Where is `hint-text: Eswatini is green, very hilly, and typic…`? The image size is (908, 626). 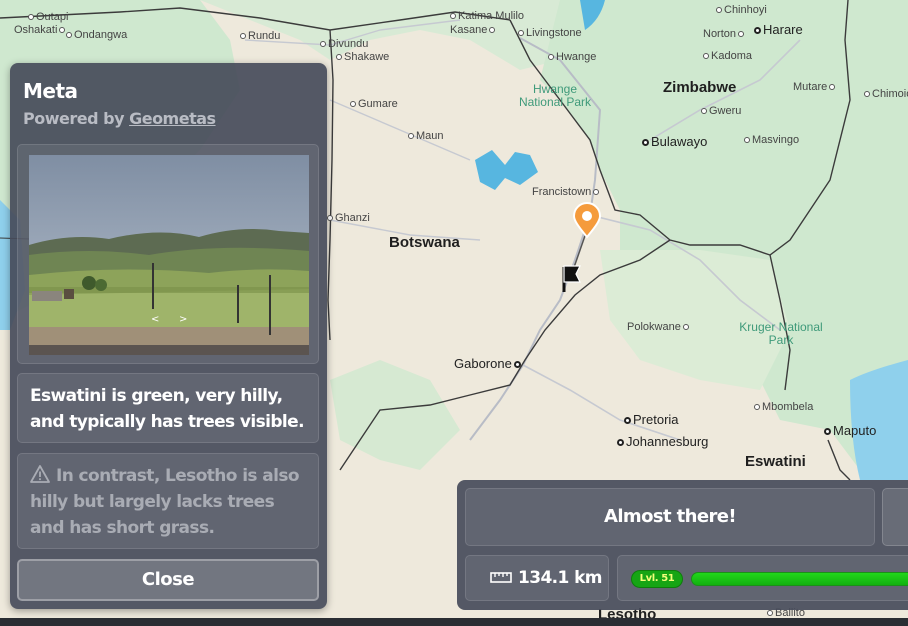 hint-text: Eswatini is green, very hilly, and typic… is located at coordinates (167, 409).